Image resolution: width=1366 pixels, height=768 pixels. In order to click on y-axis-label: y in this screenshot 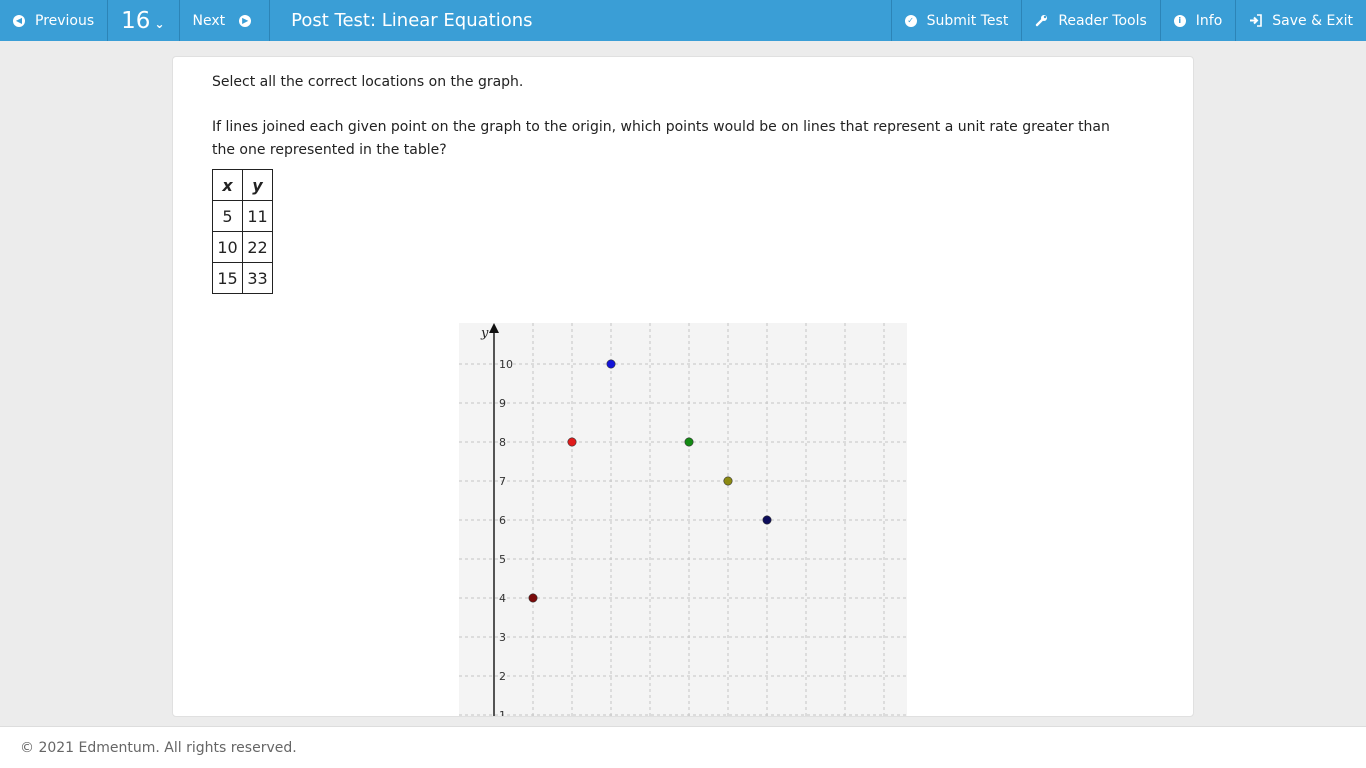, I will do `click(484, 333)`.